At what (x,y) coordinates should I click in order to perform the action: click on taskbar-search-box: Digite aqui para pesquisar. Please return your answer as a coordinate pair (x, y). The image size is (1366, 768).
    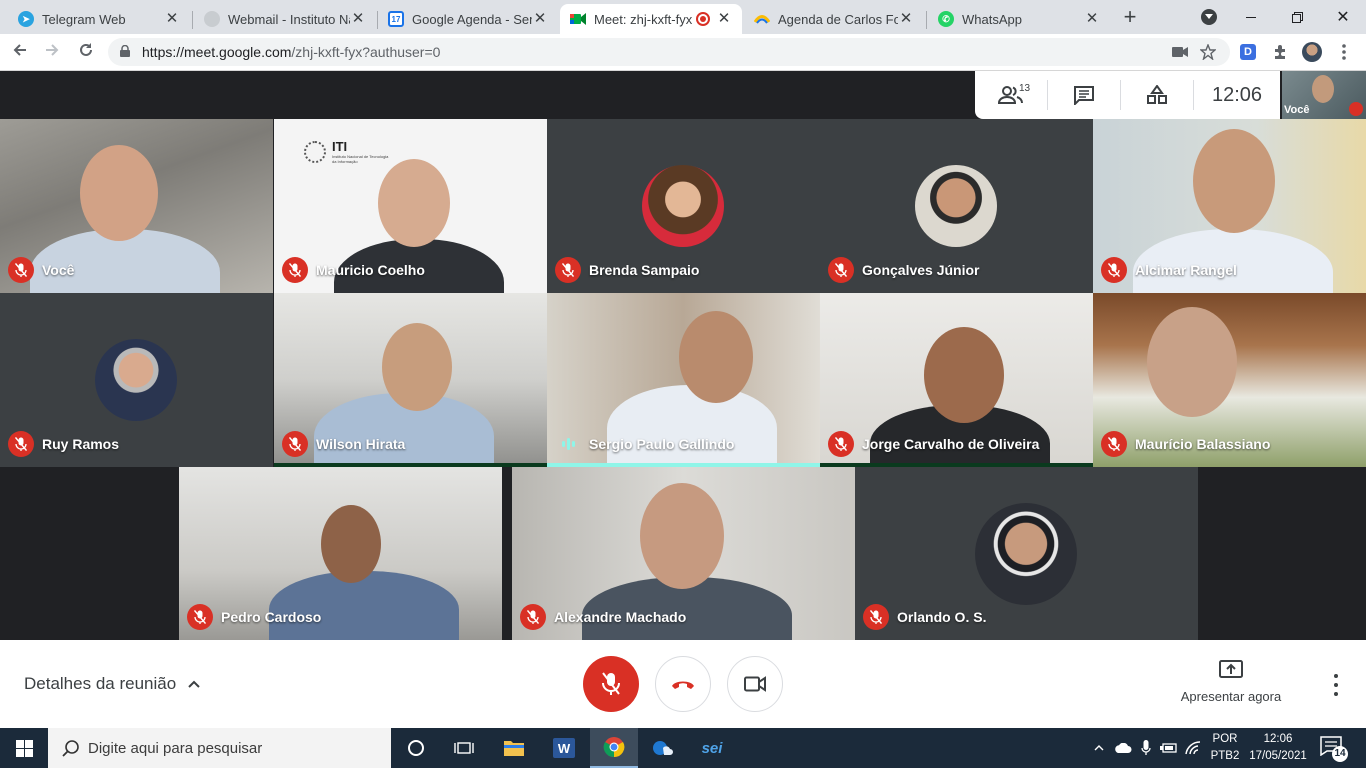
    Looking at the image, I should click on (219, 748).